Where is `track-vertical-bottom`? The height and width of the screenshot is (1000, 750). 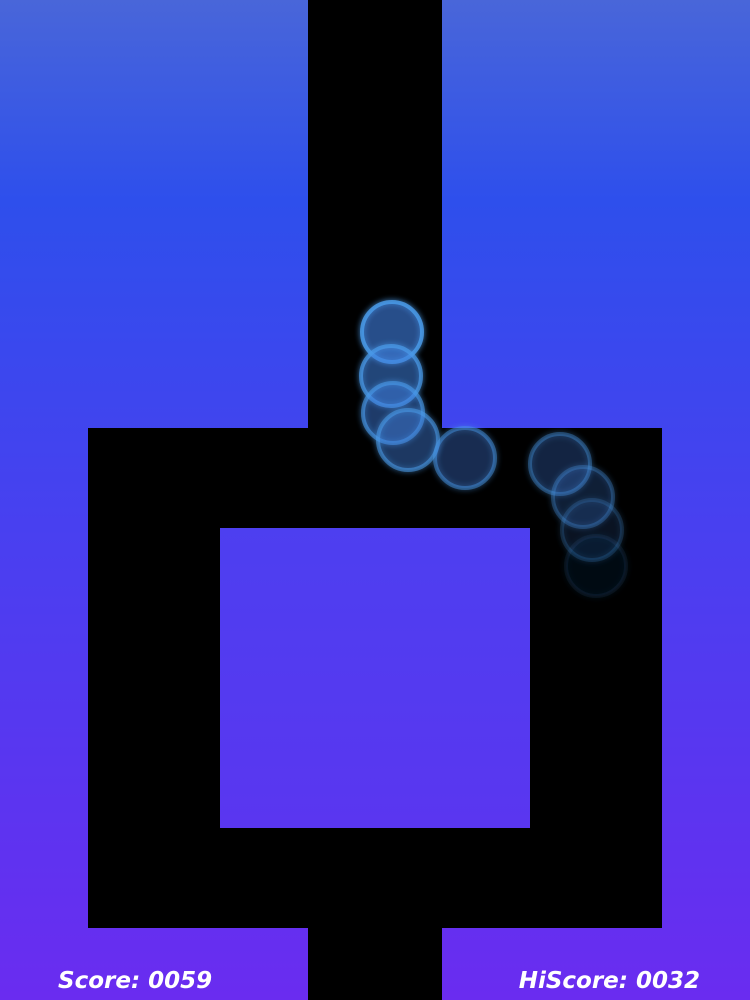
track-vertical-bottom is located at coordinates (375, 960).